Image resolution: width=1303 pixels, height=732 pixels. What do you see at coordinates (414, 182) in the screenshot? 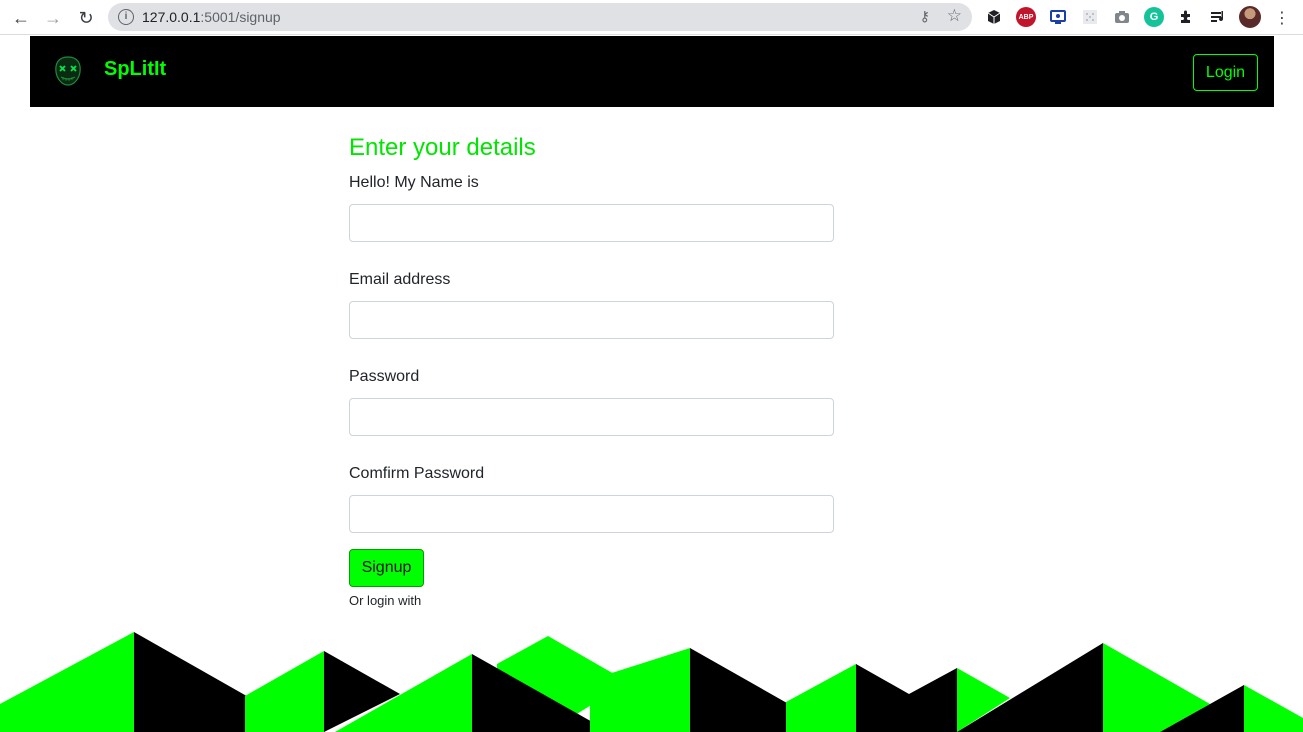
I see `name-label: Hello! My Name is` at bounding box center [414, 182].